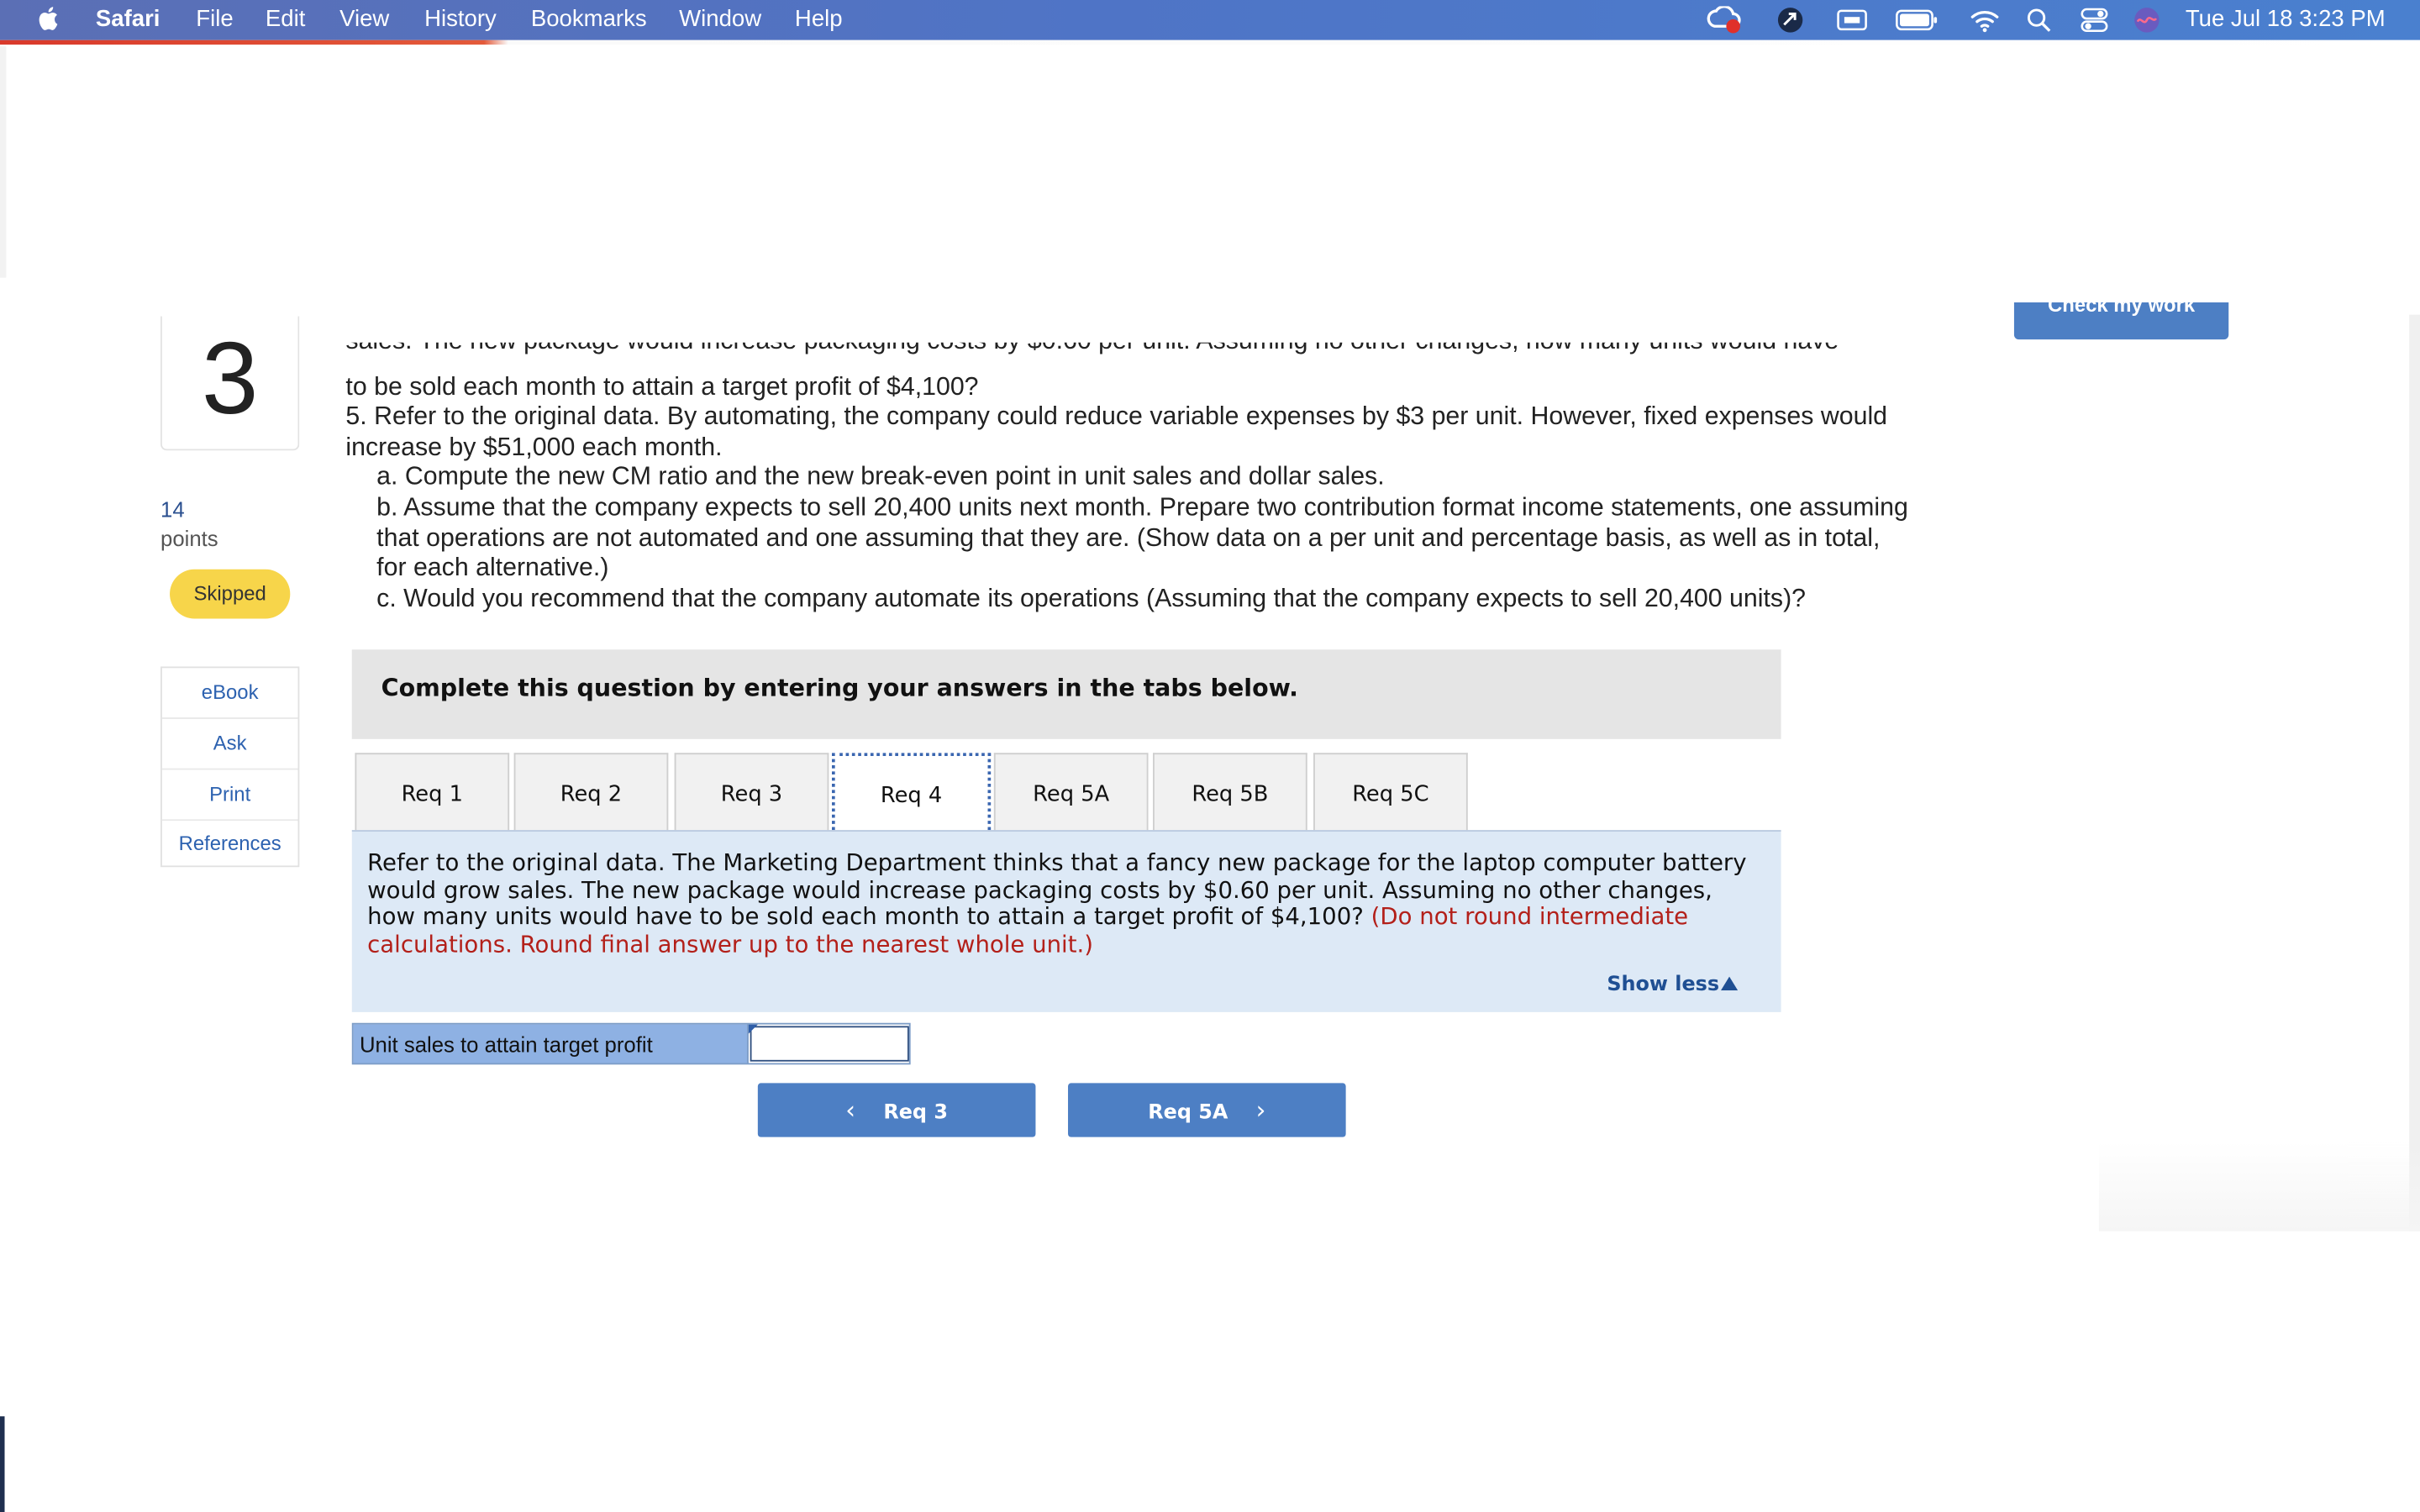 This screenshot has width=2420, height=1512. What do you see at coordinates (230, 378) in the screenshot?
I see `question-number: 3` at bounding box center [230, 378].